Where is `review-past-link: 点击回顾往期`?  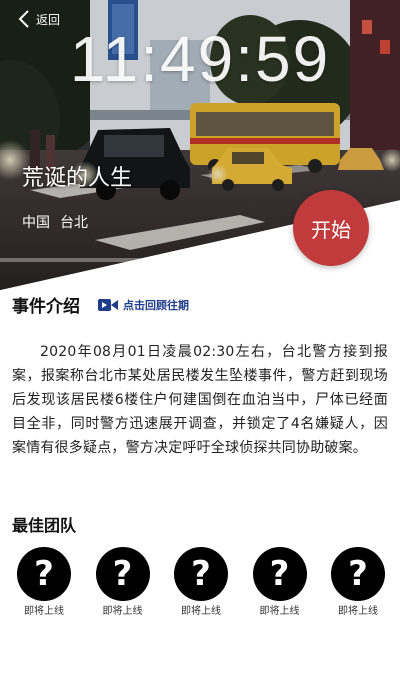
review-past-link: 点击回顾往期 is located at coordinates (143, 305).